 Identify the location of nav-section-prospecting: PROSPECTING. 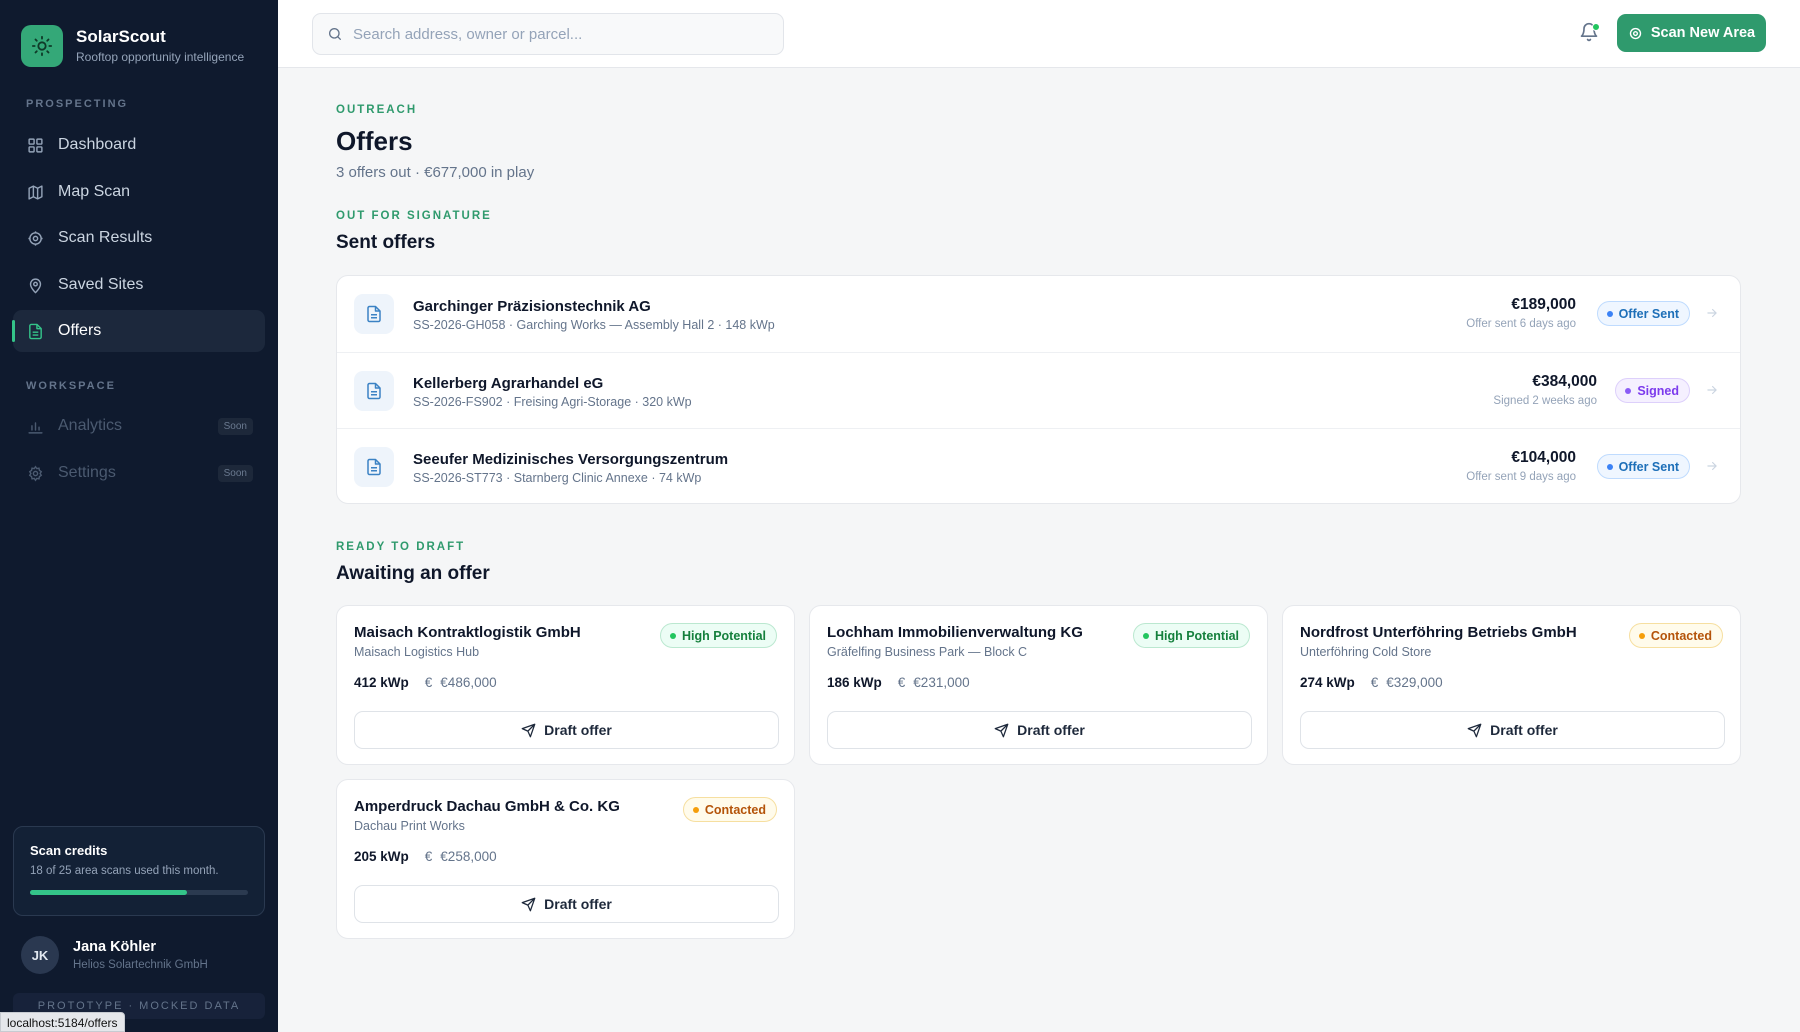
(77, 104).